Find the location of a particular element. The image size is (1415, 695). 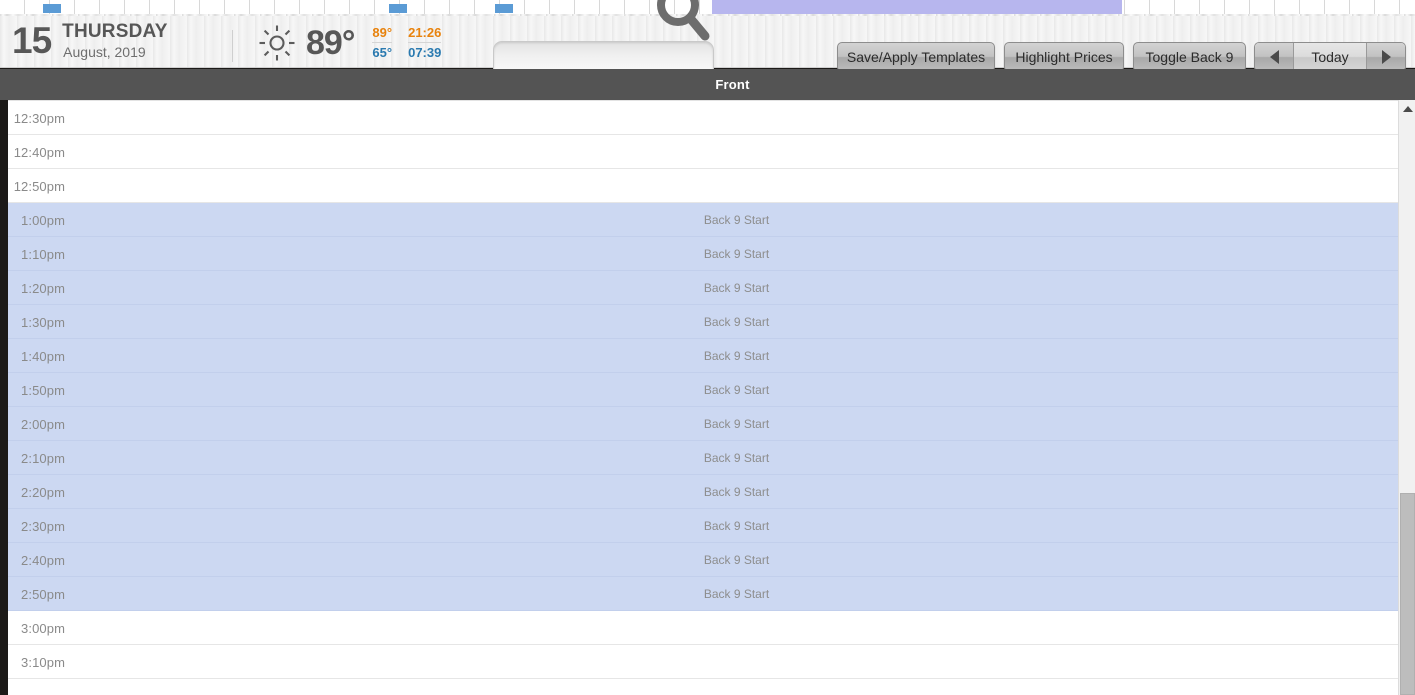

toggle-back9-button: Toggle Back 9 is located at coordinates (1189, 57).